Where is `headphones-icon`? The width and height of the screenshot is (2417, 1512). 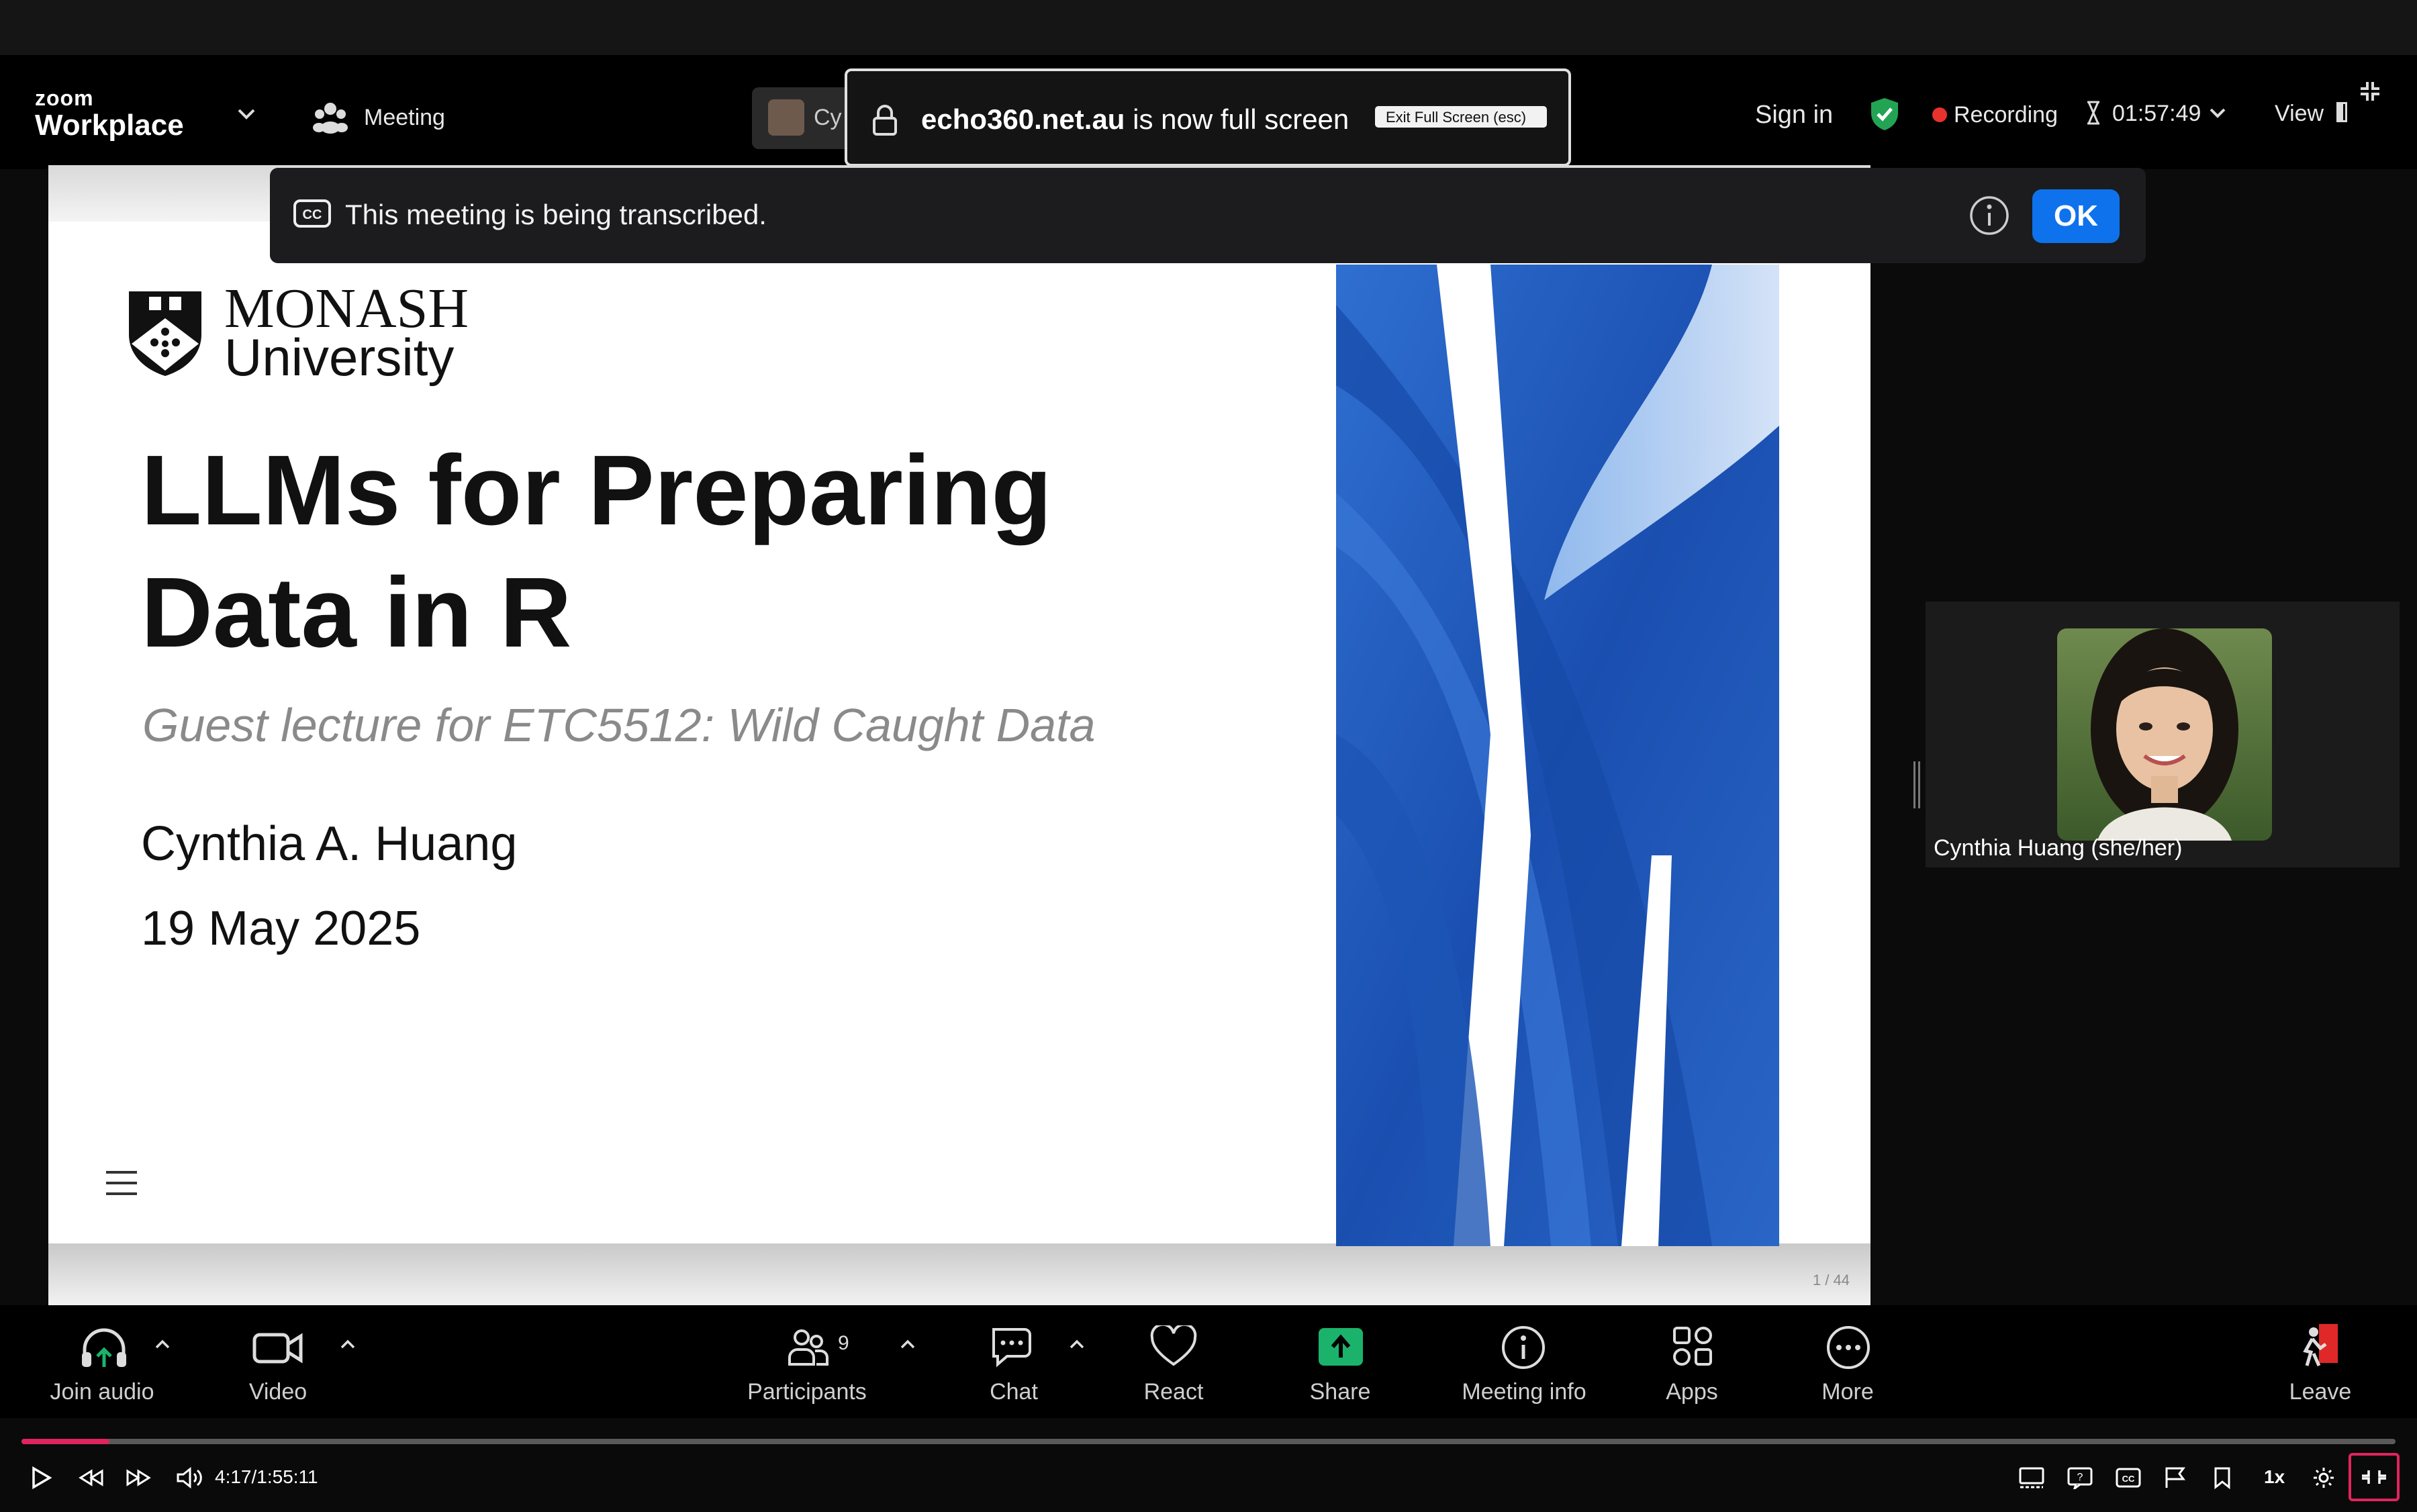
headphones-icon is located at coordinates (104, 1348).